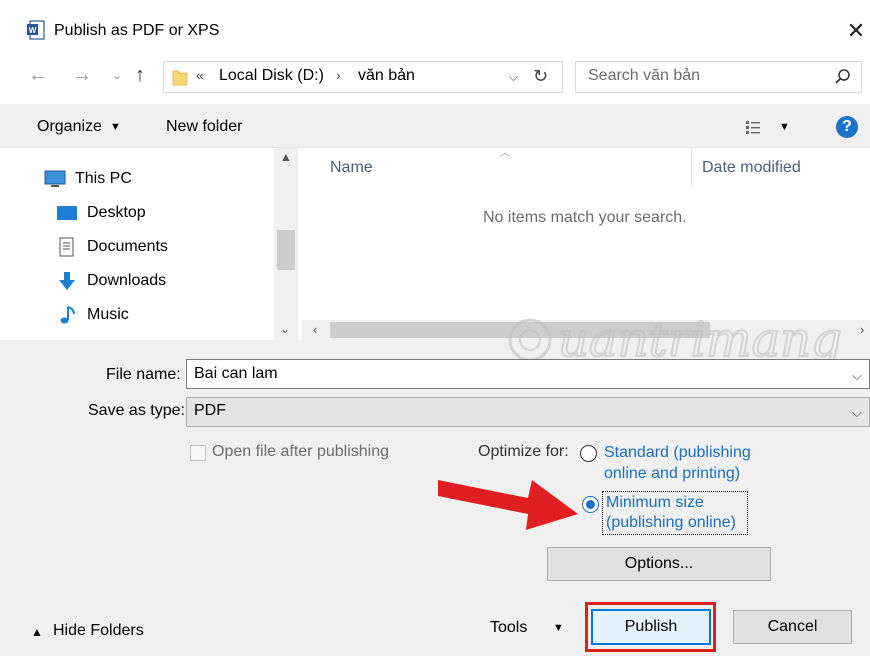  What do you see at coordinates (286, 250) in the screenshot?
I see `nav-scroll-thumb` at bounding box center [286, 250].